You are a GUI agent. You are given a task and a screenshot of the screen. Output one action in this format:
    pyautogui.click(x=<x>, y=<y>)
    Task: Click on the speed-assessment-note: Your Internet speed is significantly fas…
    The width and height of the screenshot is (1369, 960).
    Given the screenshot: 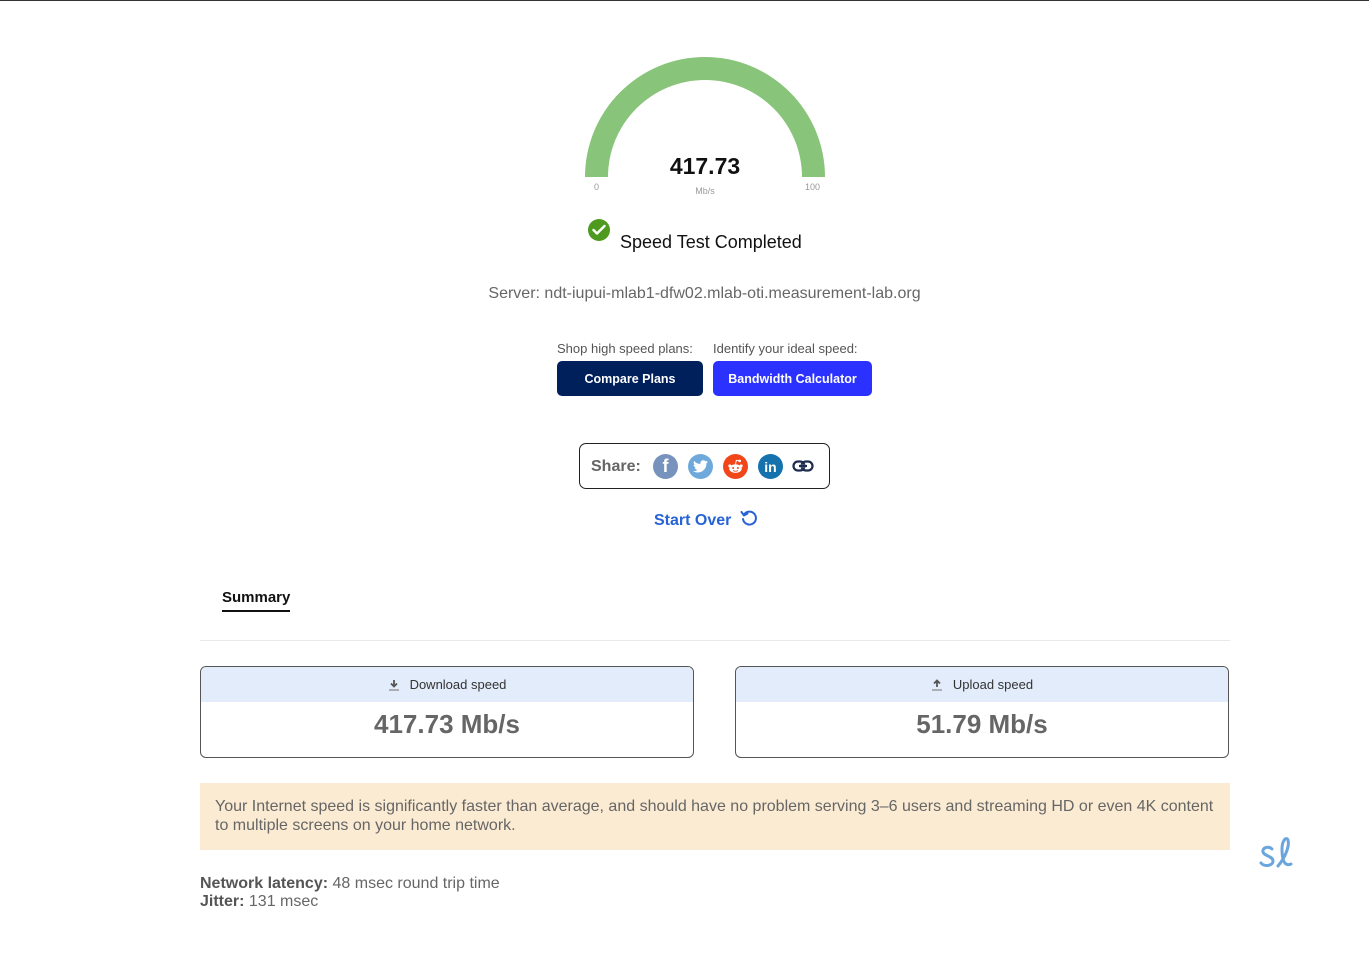 What is the action you would take?
    pyautogui.click(x=715, y=816)
    